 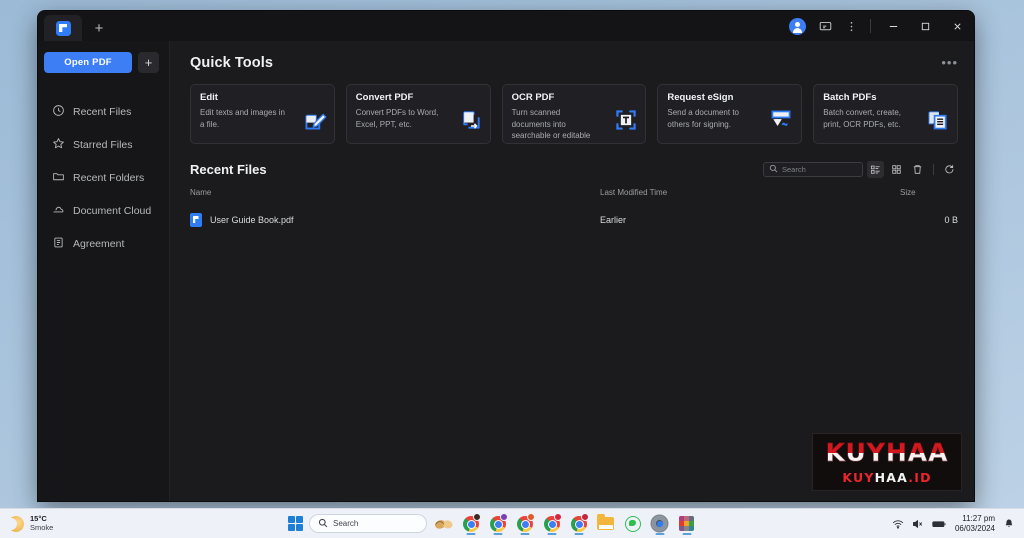 What do you see at coordinates (395, 198) in the screenshot?
I see `column-header-name: Name` at bounding box center [395, 198].